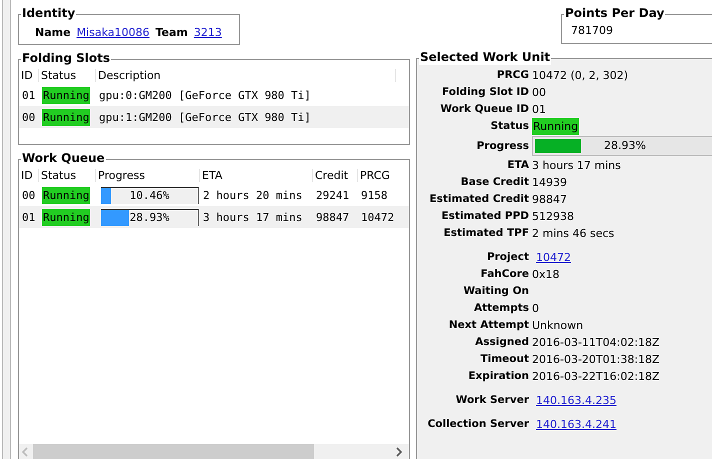 The image size is (712, 459). What do you see at coordinates (509, 126) in the screenshot?
I see `field-label: Status` at bounding box center [509, 126].